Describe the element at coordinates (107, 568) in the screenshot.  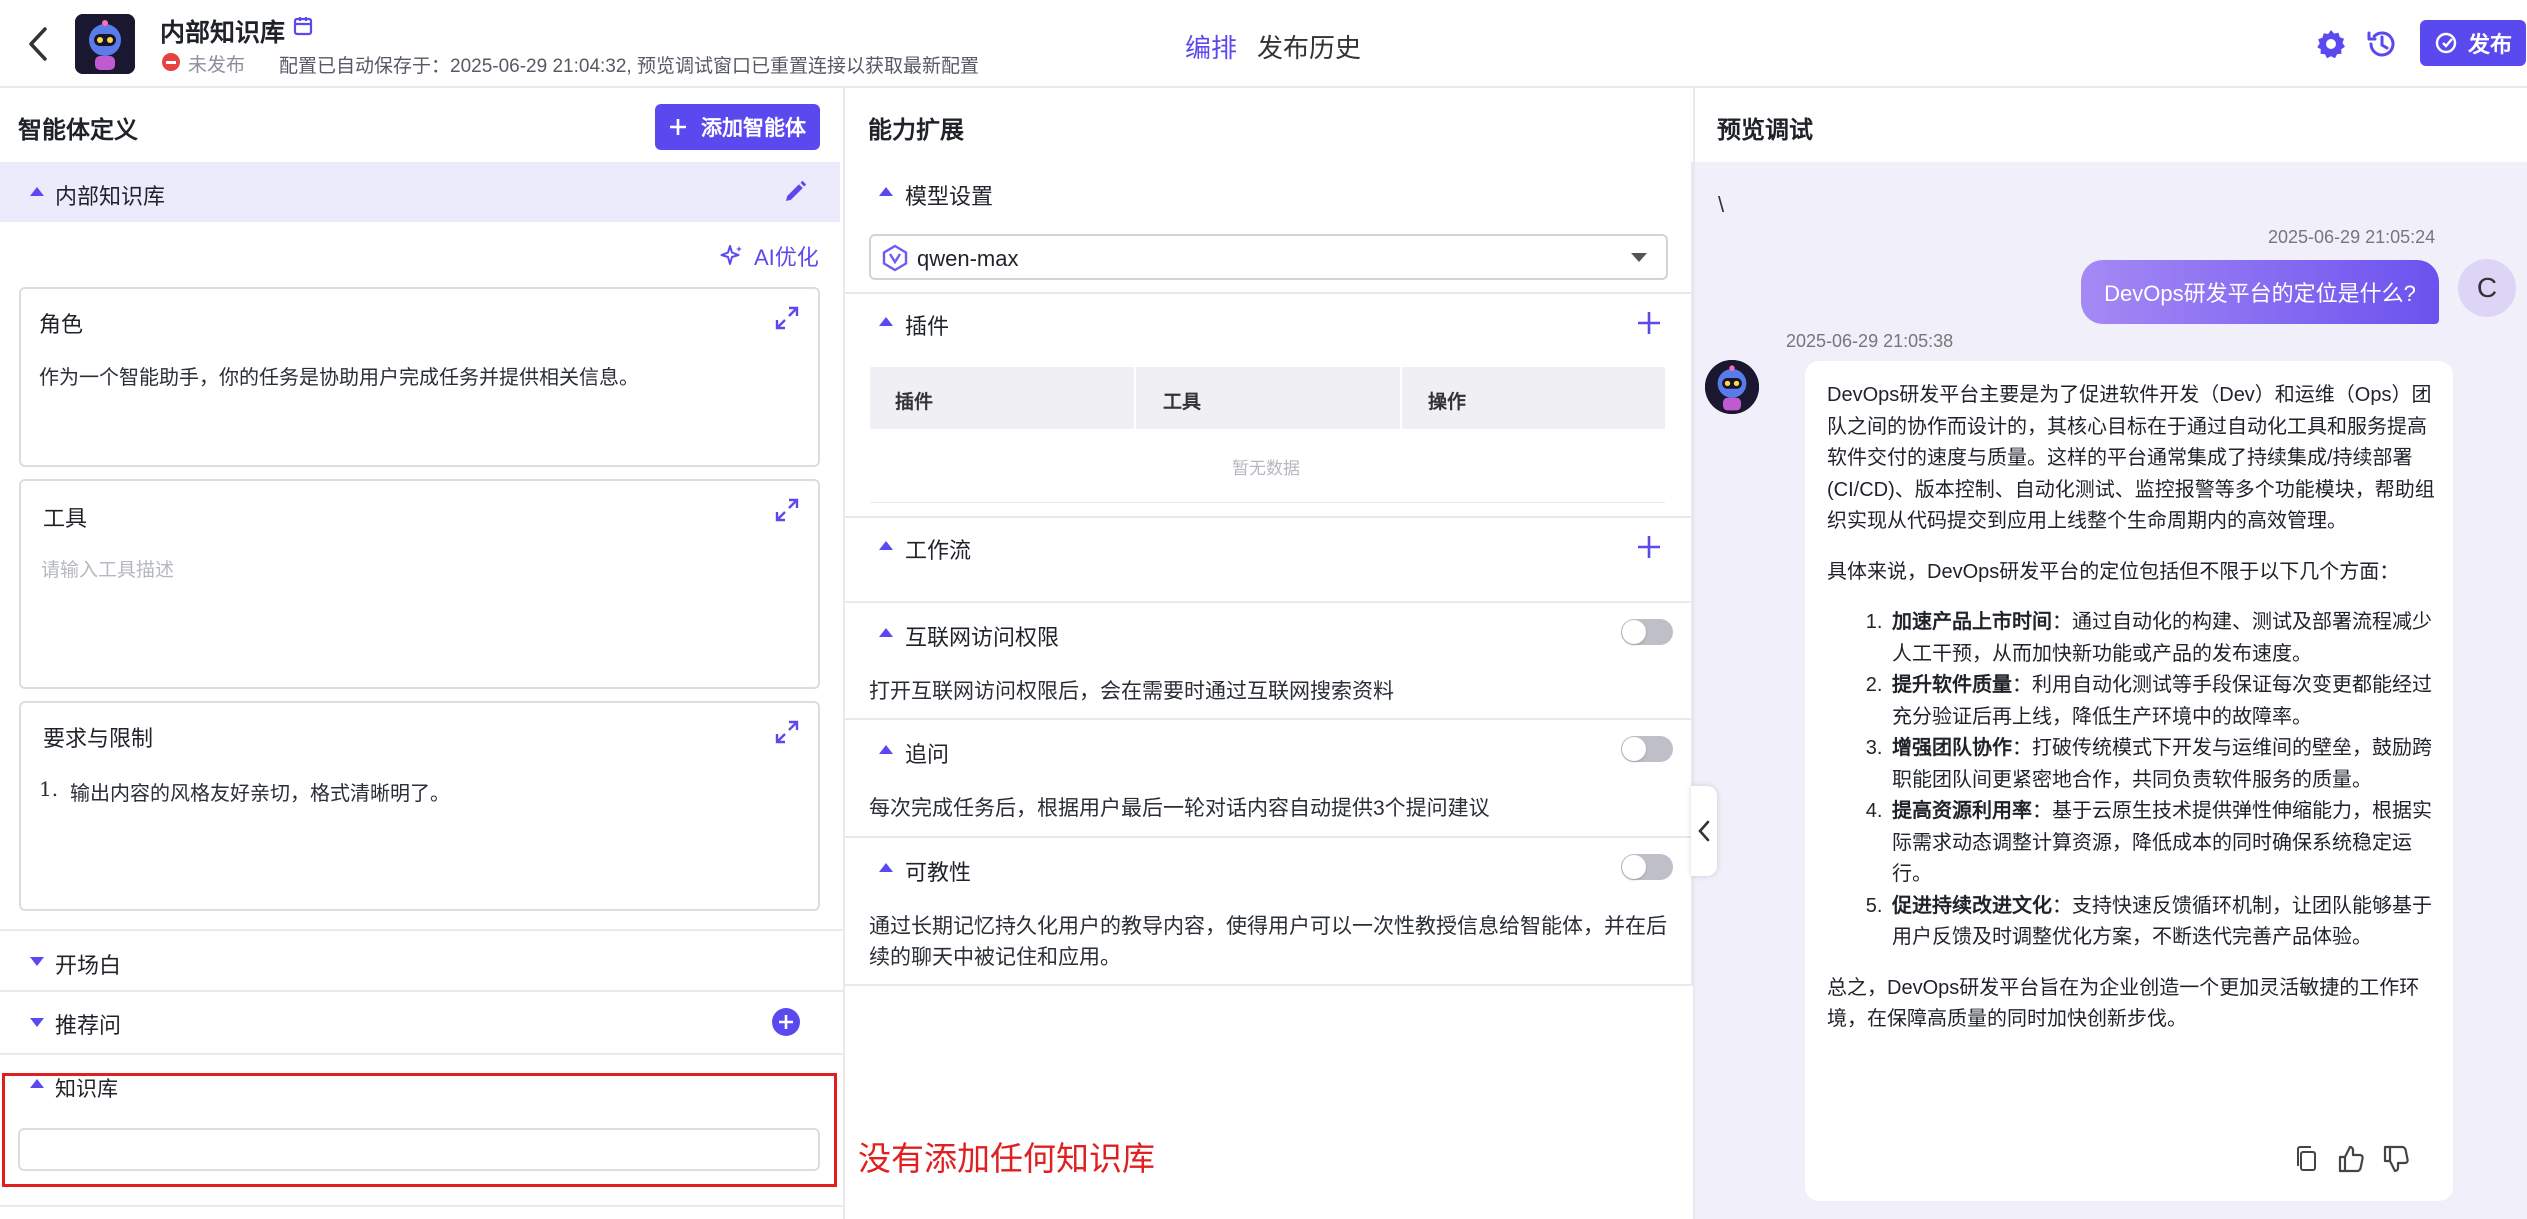
I see `tools-placeholder: 请输入工具描述` at that location.